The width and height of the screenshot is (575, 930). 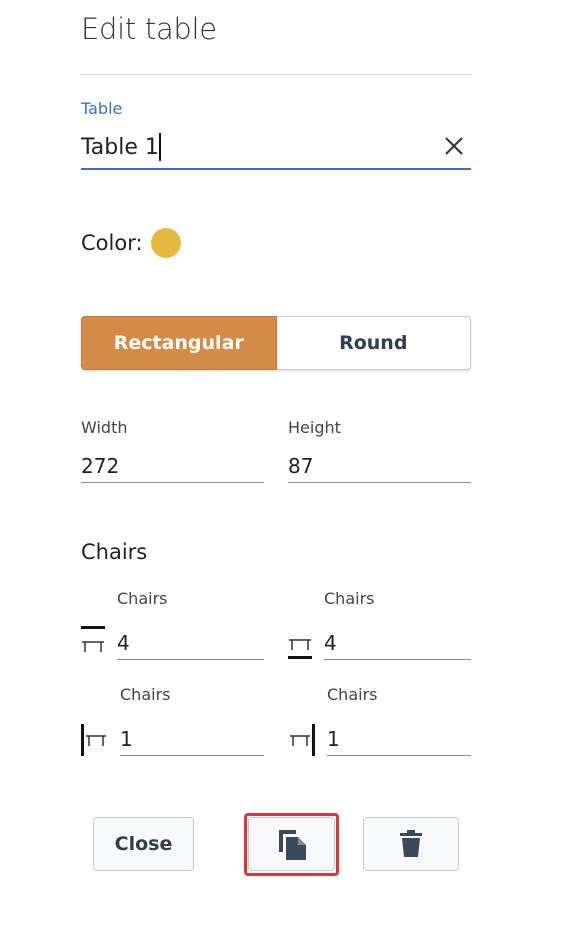 What do you see at coordinates (104, 427) in the screenshot?
I see `width-label: Width` at bounding box center [104, 427].